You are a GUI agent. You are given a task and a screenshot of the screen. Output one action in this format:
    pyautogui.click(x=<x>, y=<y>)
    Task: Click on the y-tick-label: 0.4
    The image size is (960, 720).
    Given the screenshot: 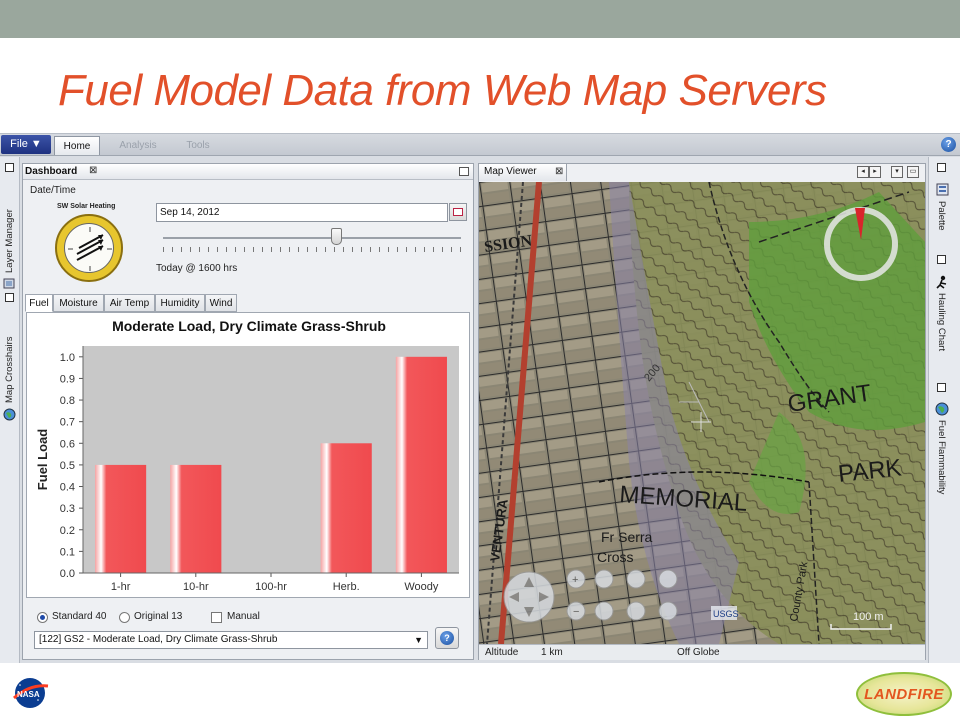 What is the action you would take?
    pyautogui.click(x=67, y=488)
    